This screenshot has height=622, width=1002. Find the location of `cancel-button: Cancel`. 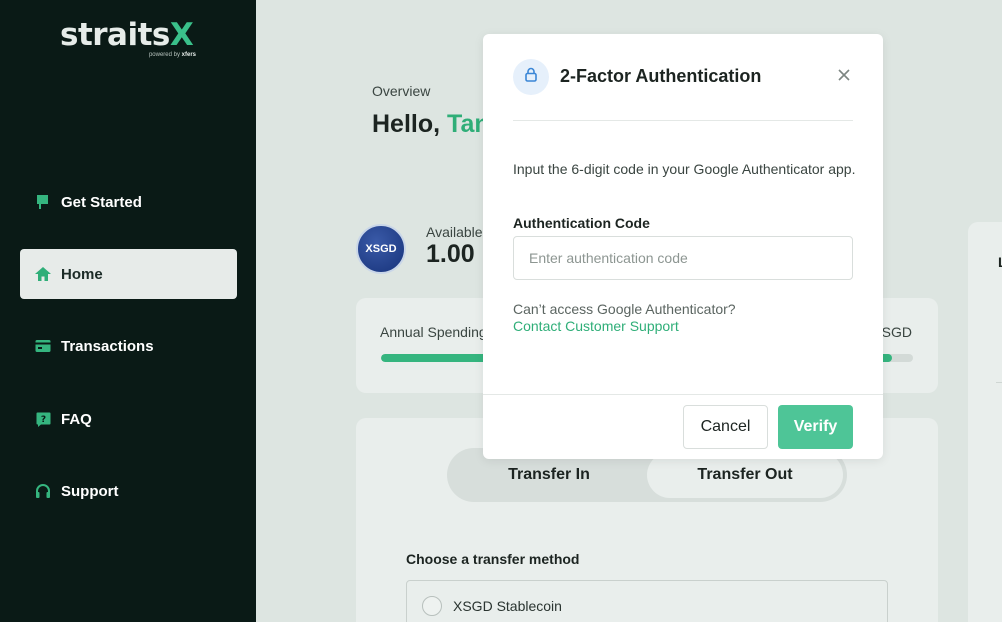

cancel-button: Cancel is located at coordinates (725, 427).